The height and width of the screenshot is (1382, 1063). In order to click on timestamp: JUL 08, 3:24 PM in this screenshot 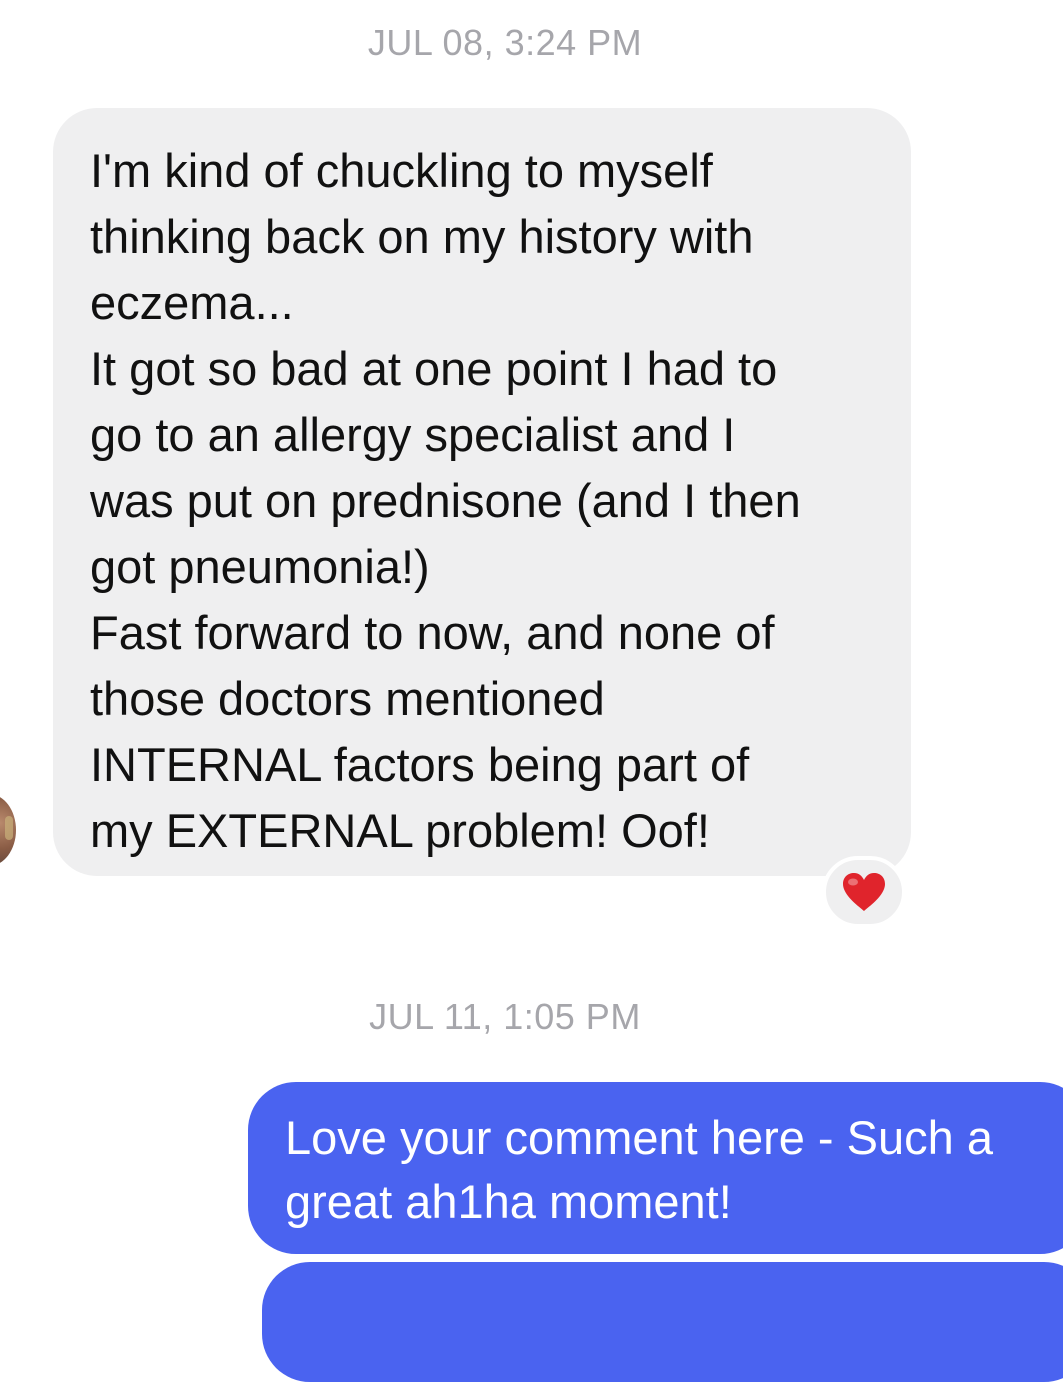, I will do `click(505, 42)`.